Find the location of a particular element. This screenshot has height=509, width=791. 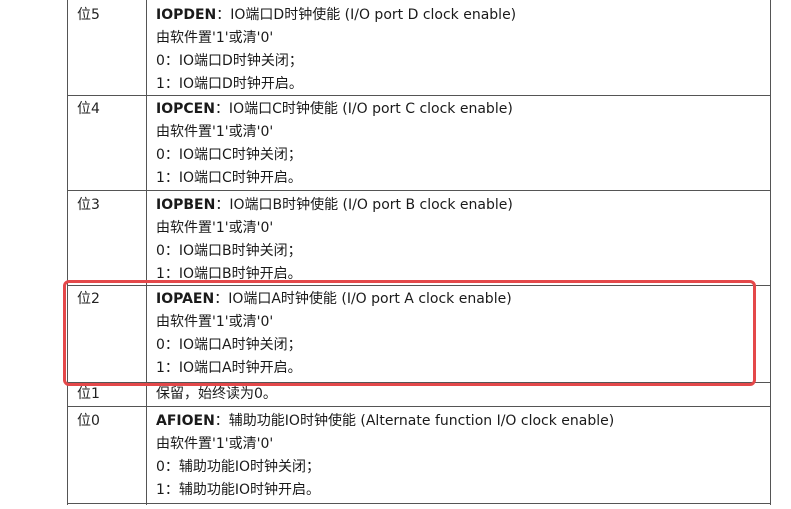

field-value-1-line: 1：IO端口D时钟开启。 is located at coordinates (229, 84).